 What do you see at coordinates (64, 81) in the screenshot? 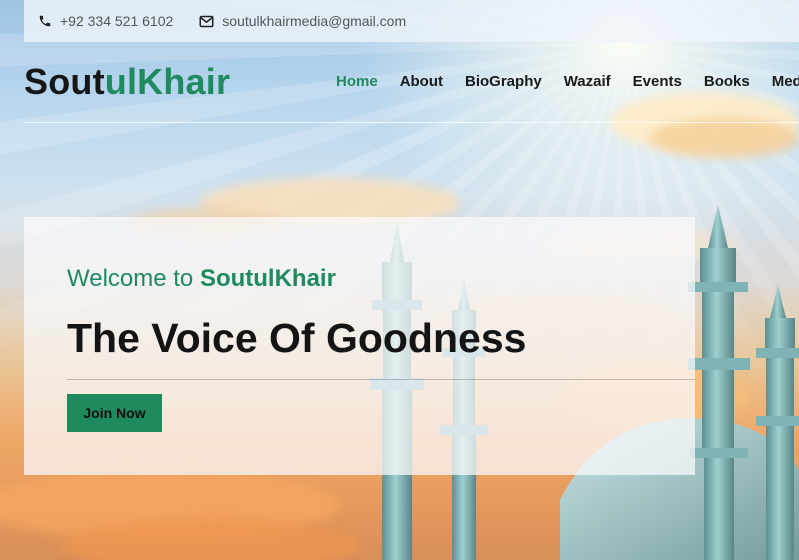
I see `logo-part-1: Sout` at bounding box center [64, 81].